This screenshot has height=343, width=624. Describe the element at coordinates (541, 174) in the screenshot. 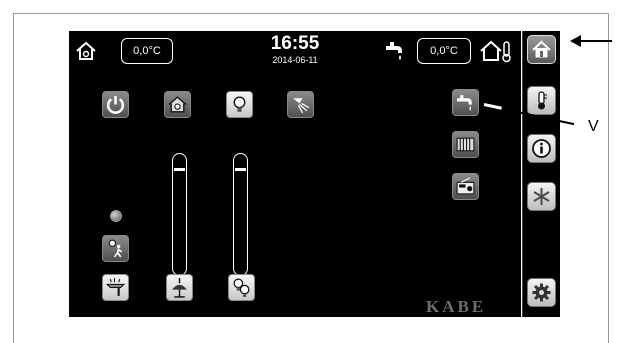

I see `nav-sidebar` at that location.